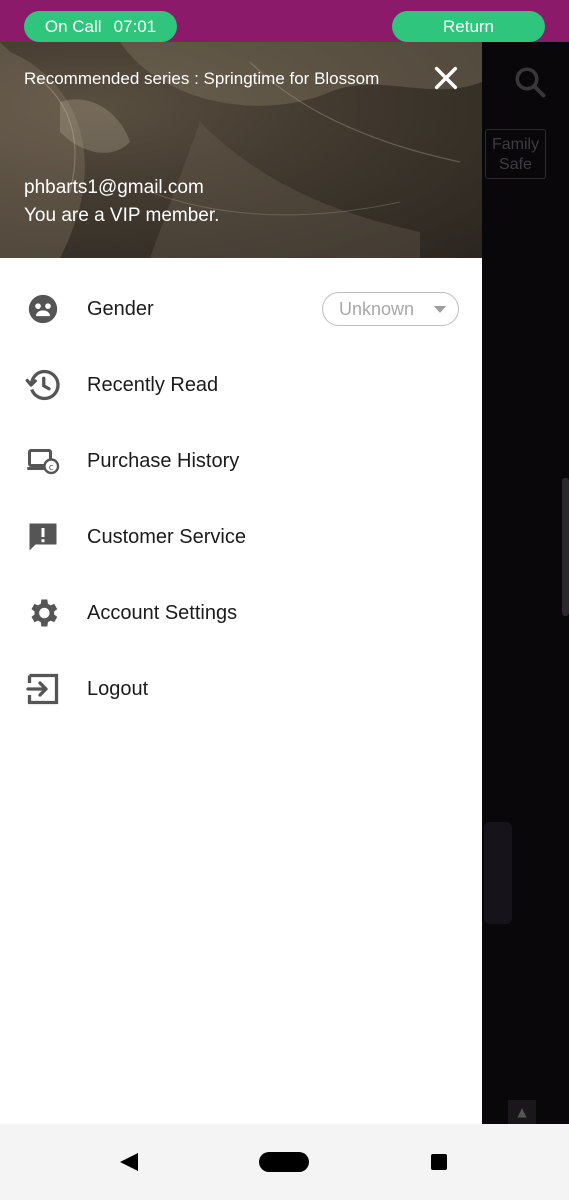 The image size is (569, 1200). I want to click on return-button: Return, so click(468, 26).